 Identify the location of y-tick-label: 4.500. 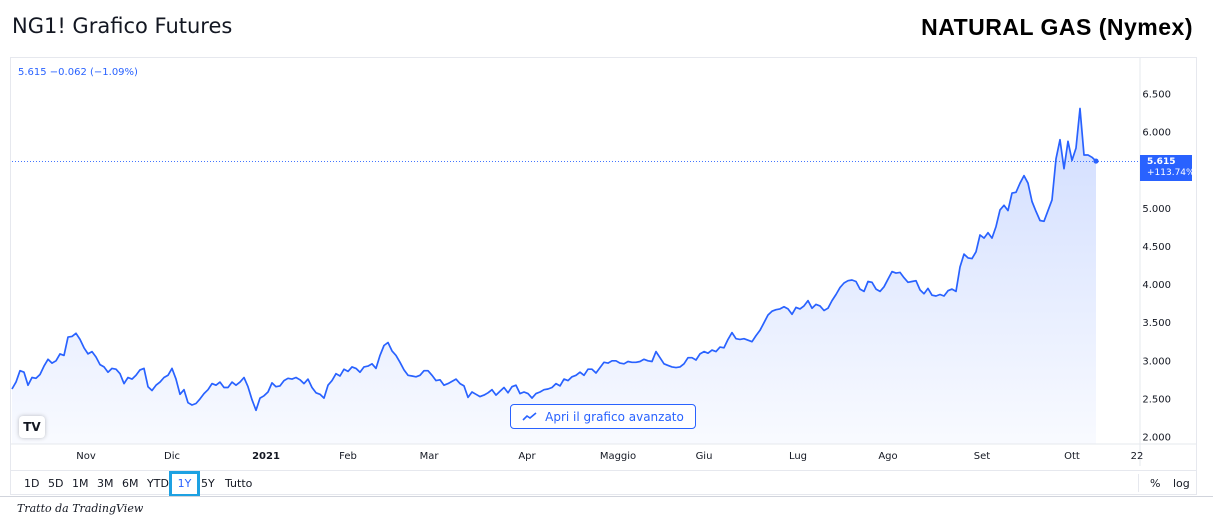
(1156, 247).